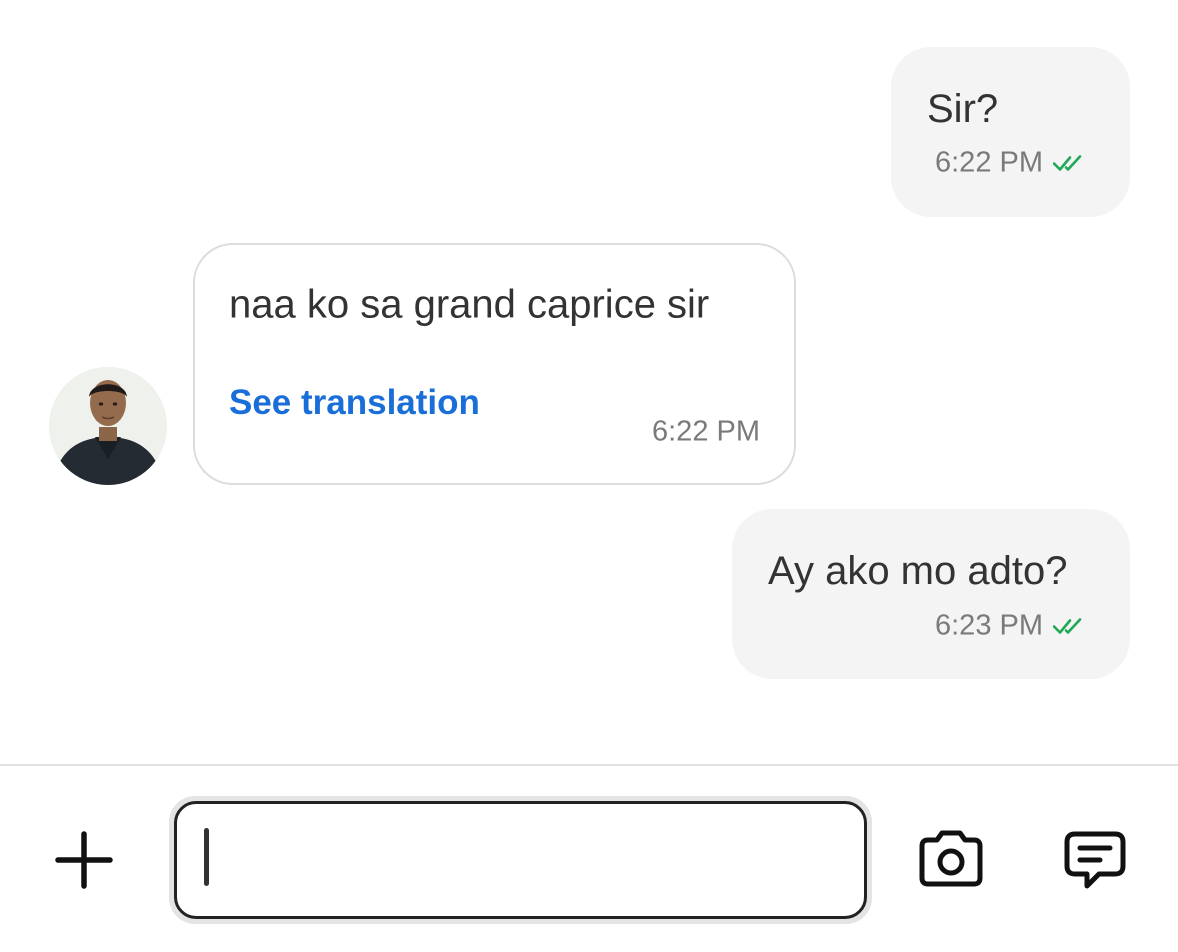  I want to click on plus-icon, so click(84, 860).